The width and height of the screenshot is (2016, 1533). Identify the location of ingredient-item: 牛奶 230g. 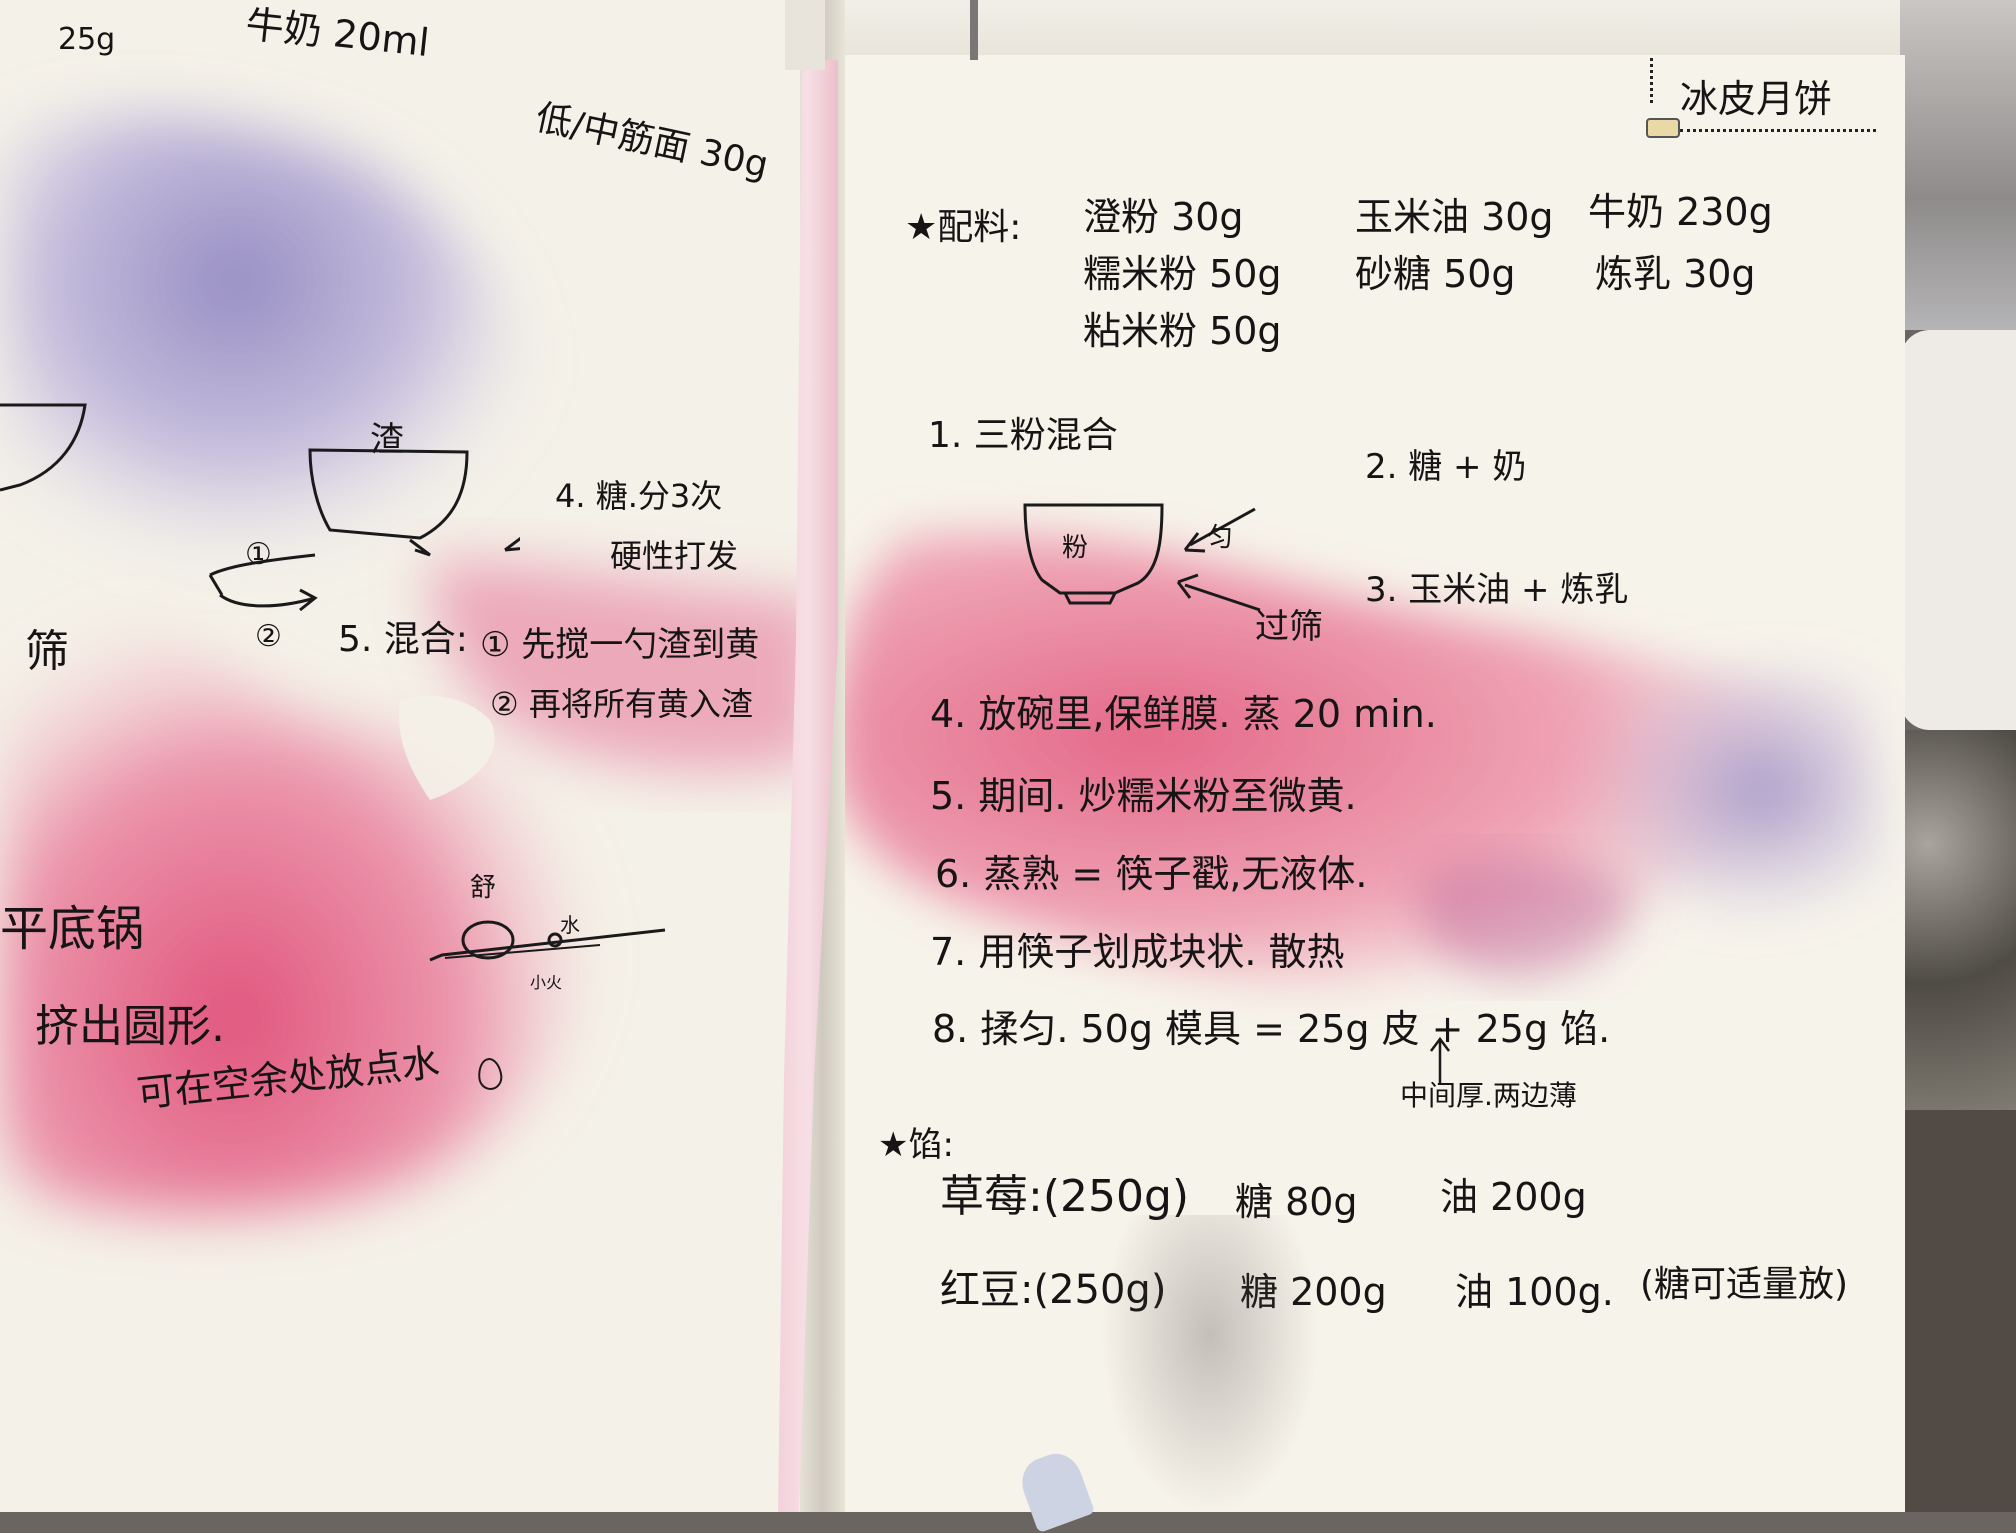
(1680, 212).